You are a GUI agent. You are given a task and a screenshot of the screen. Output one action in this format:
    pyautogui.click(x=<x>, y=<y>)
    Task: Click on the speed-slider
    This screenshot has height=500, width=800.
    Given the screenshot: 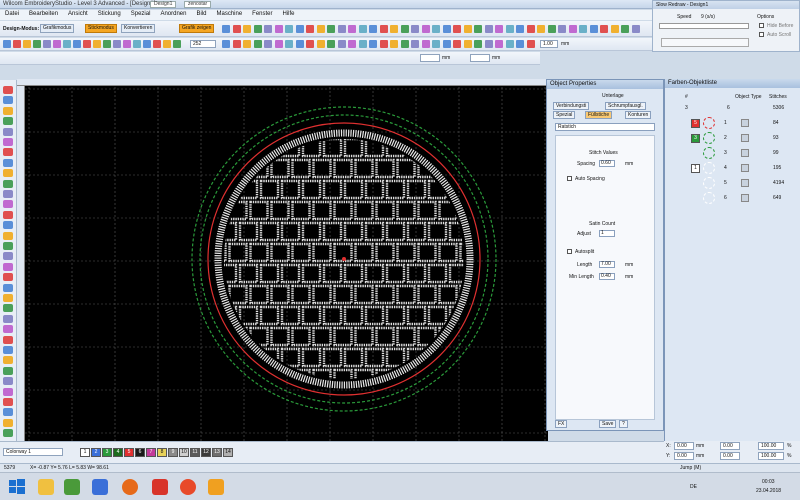 What is the action you would take?
    pyautogui.click(x=704, y=26)
    